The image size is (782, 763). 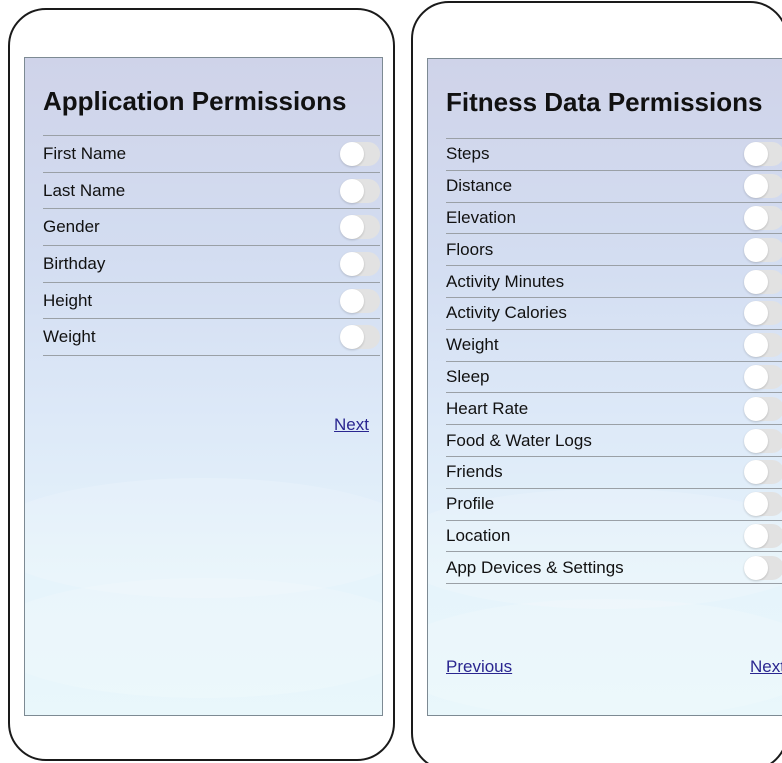 What do you see at coordinates (505, 281) in the screenshot?
I see `permission-label: Activity Minutes` at bounding box center [505, 281].